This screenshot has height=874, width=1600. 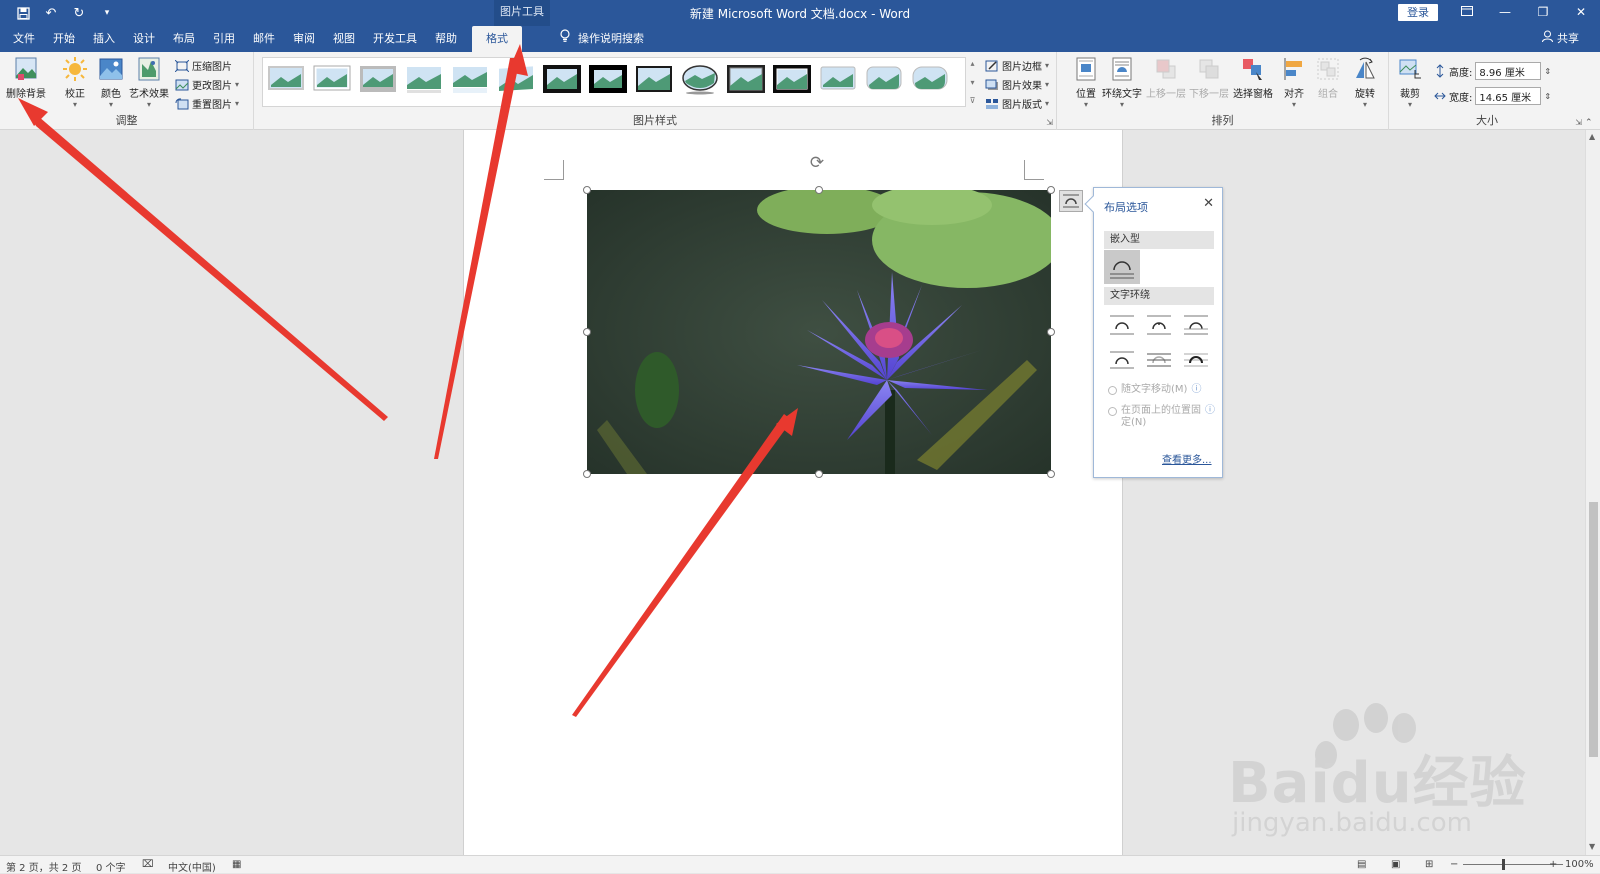 I want to click on resize-handle-ne, so click(x=1051, y=190).